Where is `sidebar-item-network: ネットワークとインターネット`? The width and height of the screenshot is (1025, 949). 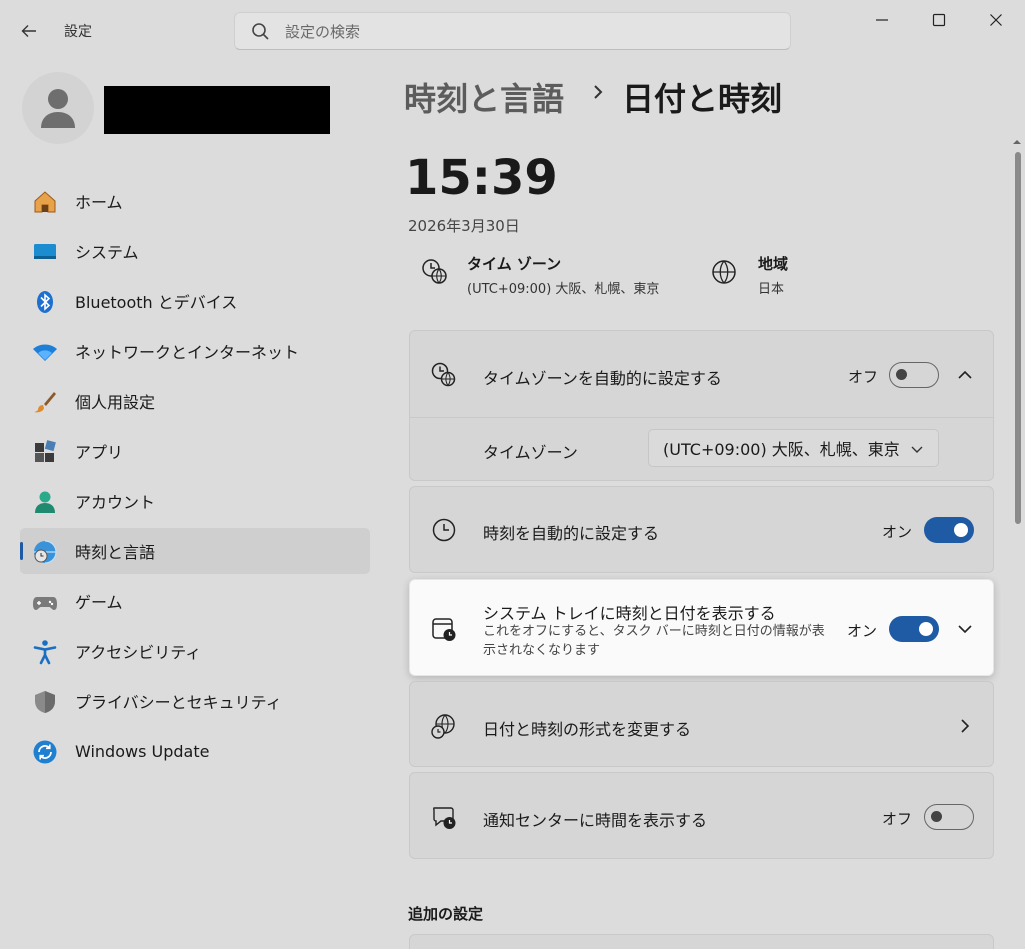 sidebar-item-network: ネットワークとインターネット is located at coordinates (195, 351).